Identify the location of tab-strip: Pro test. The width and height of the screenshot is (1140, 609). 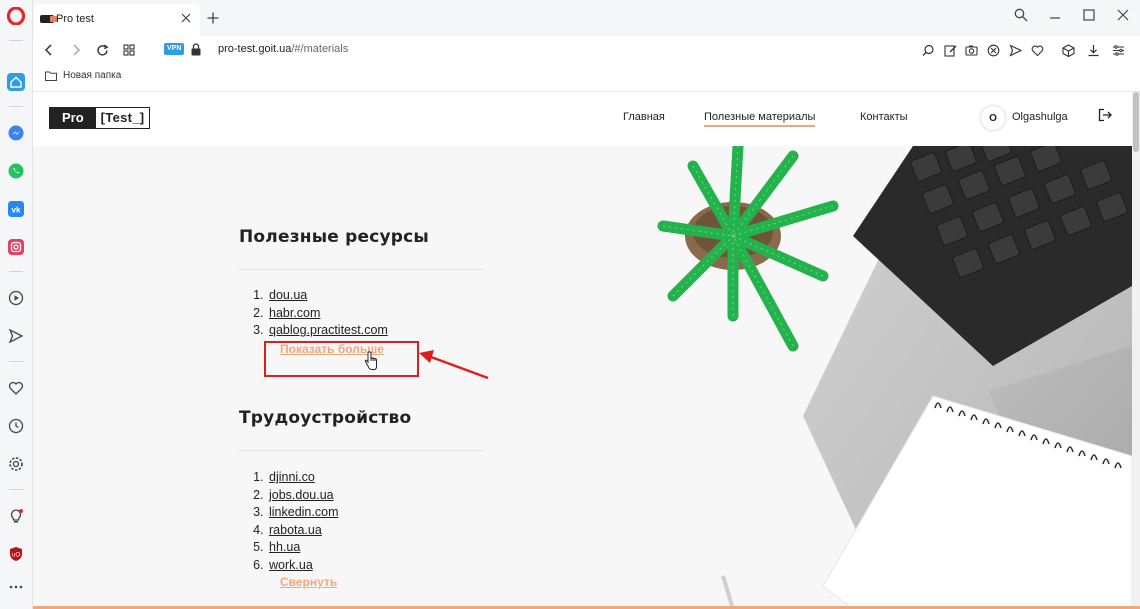
(586, 18).